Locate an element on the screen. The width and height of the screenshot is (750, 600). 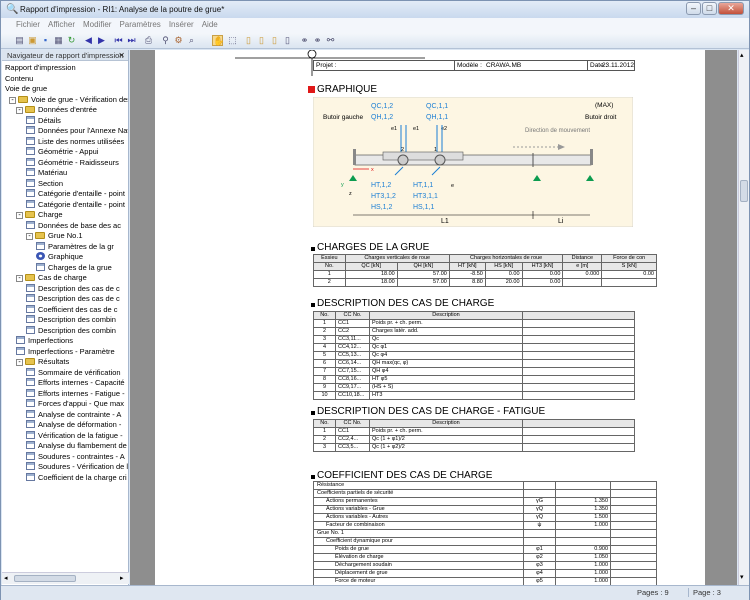
search-icon: ⌕ is located at coordinates (191, 40).